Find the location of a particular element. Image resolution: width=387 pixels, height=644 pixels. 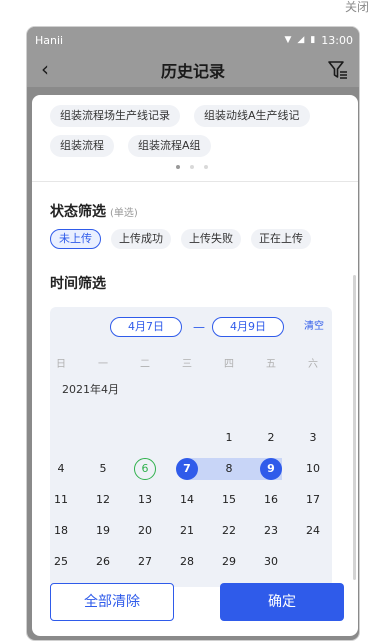

line-chip-row-1: 组装流程场生产线记录 组装动线A生产线记 is located at coordinates (180, 116).